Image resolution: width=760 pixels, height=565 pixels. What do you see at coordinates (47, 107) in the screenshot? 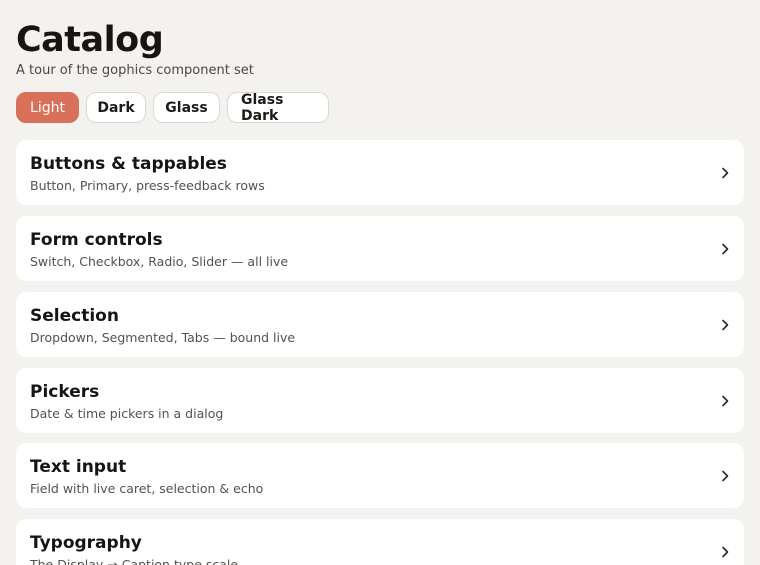
I see `theme-pill-light: Light` at bounding box center [47, 107].